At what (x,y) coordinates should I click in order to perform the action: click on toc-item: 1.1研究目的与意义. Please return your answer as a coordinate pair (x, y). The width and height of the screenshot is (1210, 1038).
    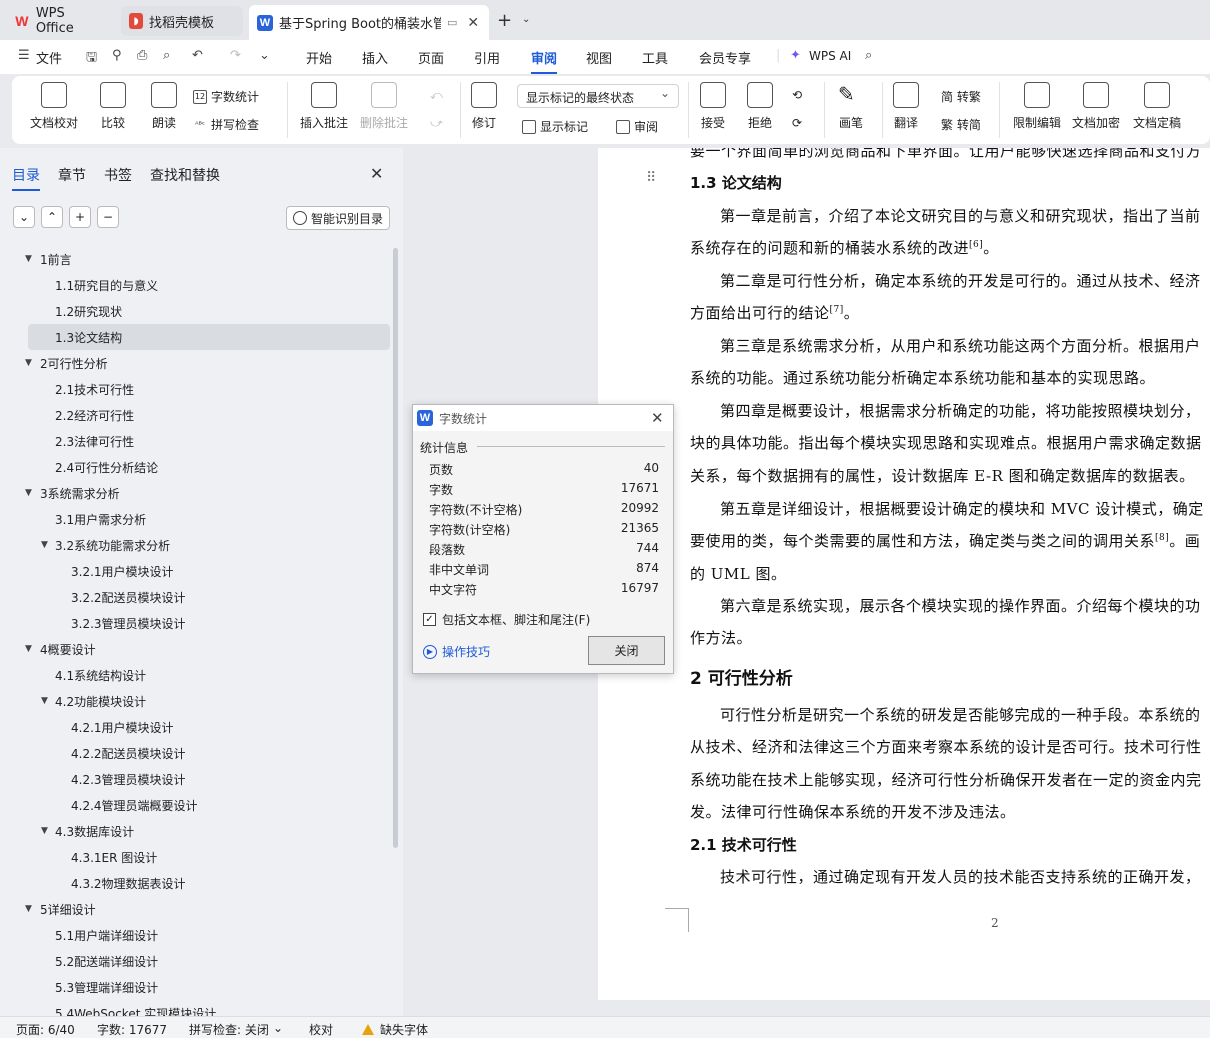
    Looking at the image, I should click on (196, 285).